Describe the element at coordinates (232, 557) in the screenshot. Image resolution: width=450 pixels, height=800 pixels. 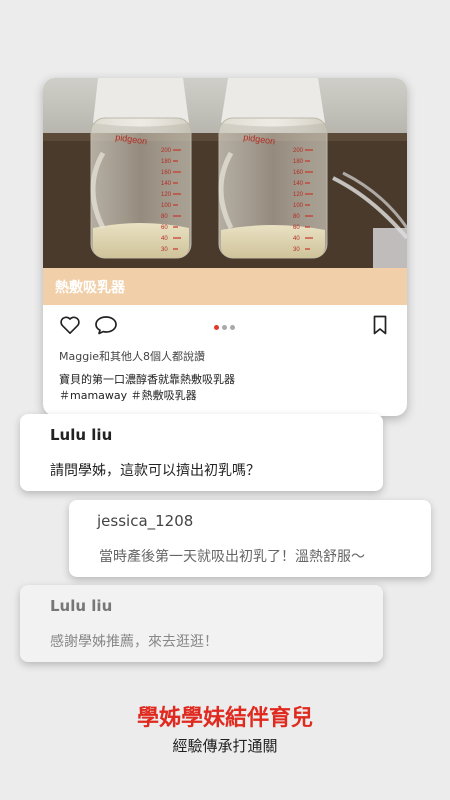
I see `comment-text: 當時產後第一天就吸出初乳了！溫熱舒服～` at that location.